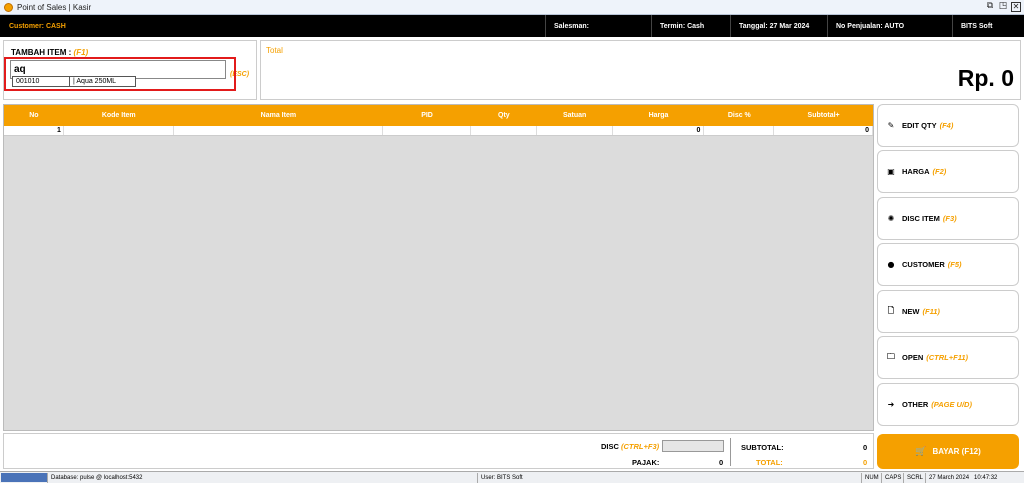 The image size is (1024, 483). Describe the element at coordinates (693, 446) in the screenshot. I see `disc-input` at that location.